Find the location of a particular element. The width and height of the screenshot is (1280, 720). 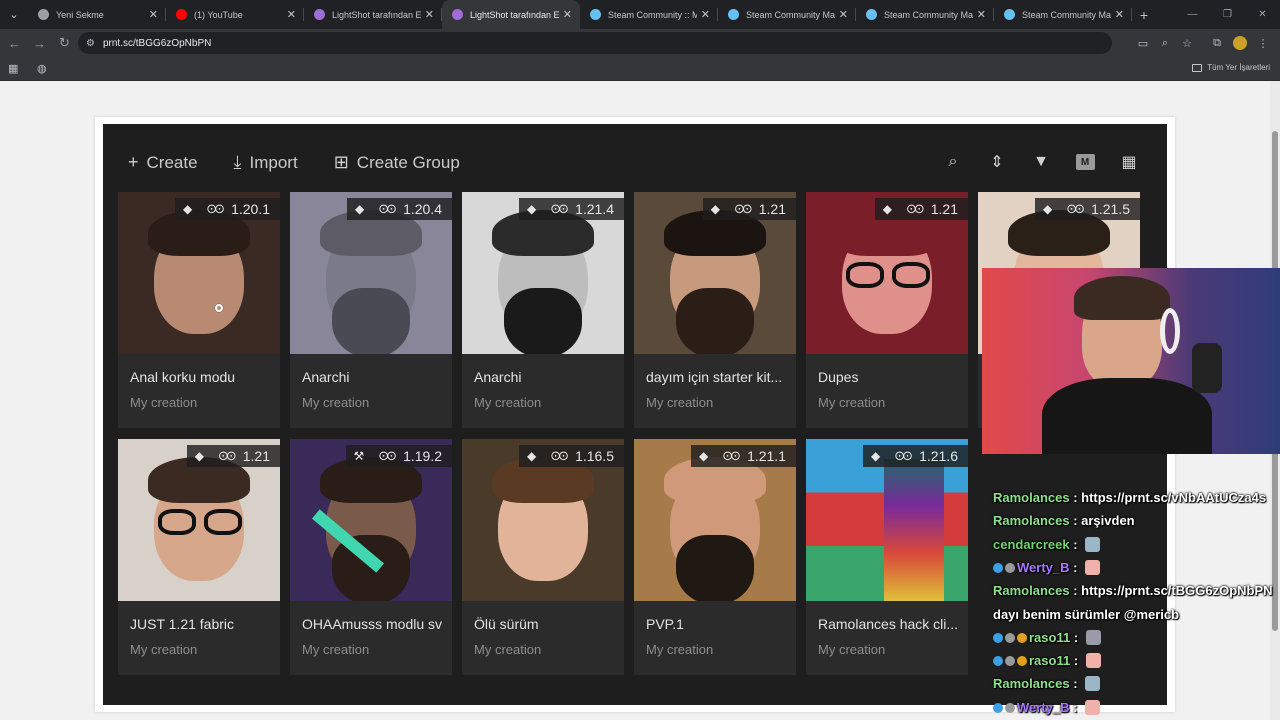

create-group-button: ⊞ Create Group is located at coordinates (397, 162).